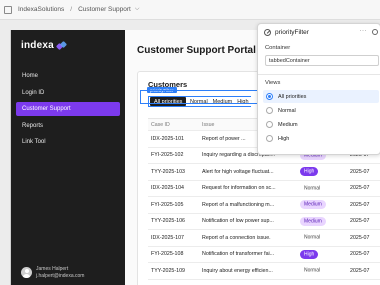 The image size is (380, 285). Describe the element at coordinates (222, 101) in the screenshot. I see `tab-medium: Medium` at that location.